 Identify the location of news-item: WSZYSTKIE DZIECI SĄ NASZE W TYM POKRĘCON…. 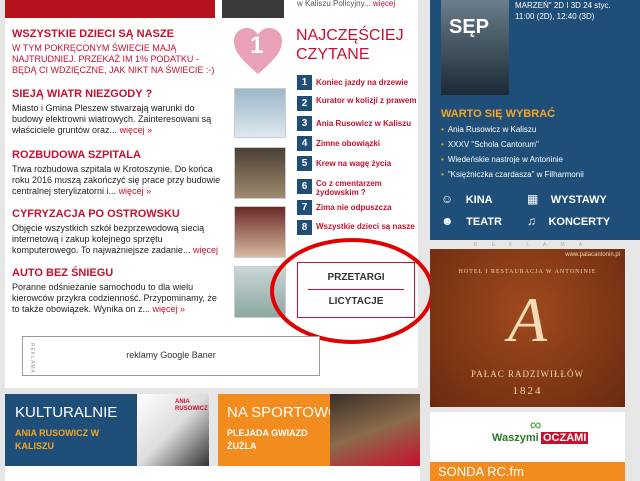
(117, 52).